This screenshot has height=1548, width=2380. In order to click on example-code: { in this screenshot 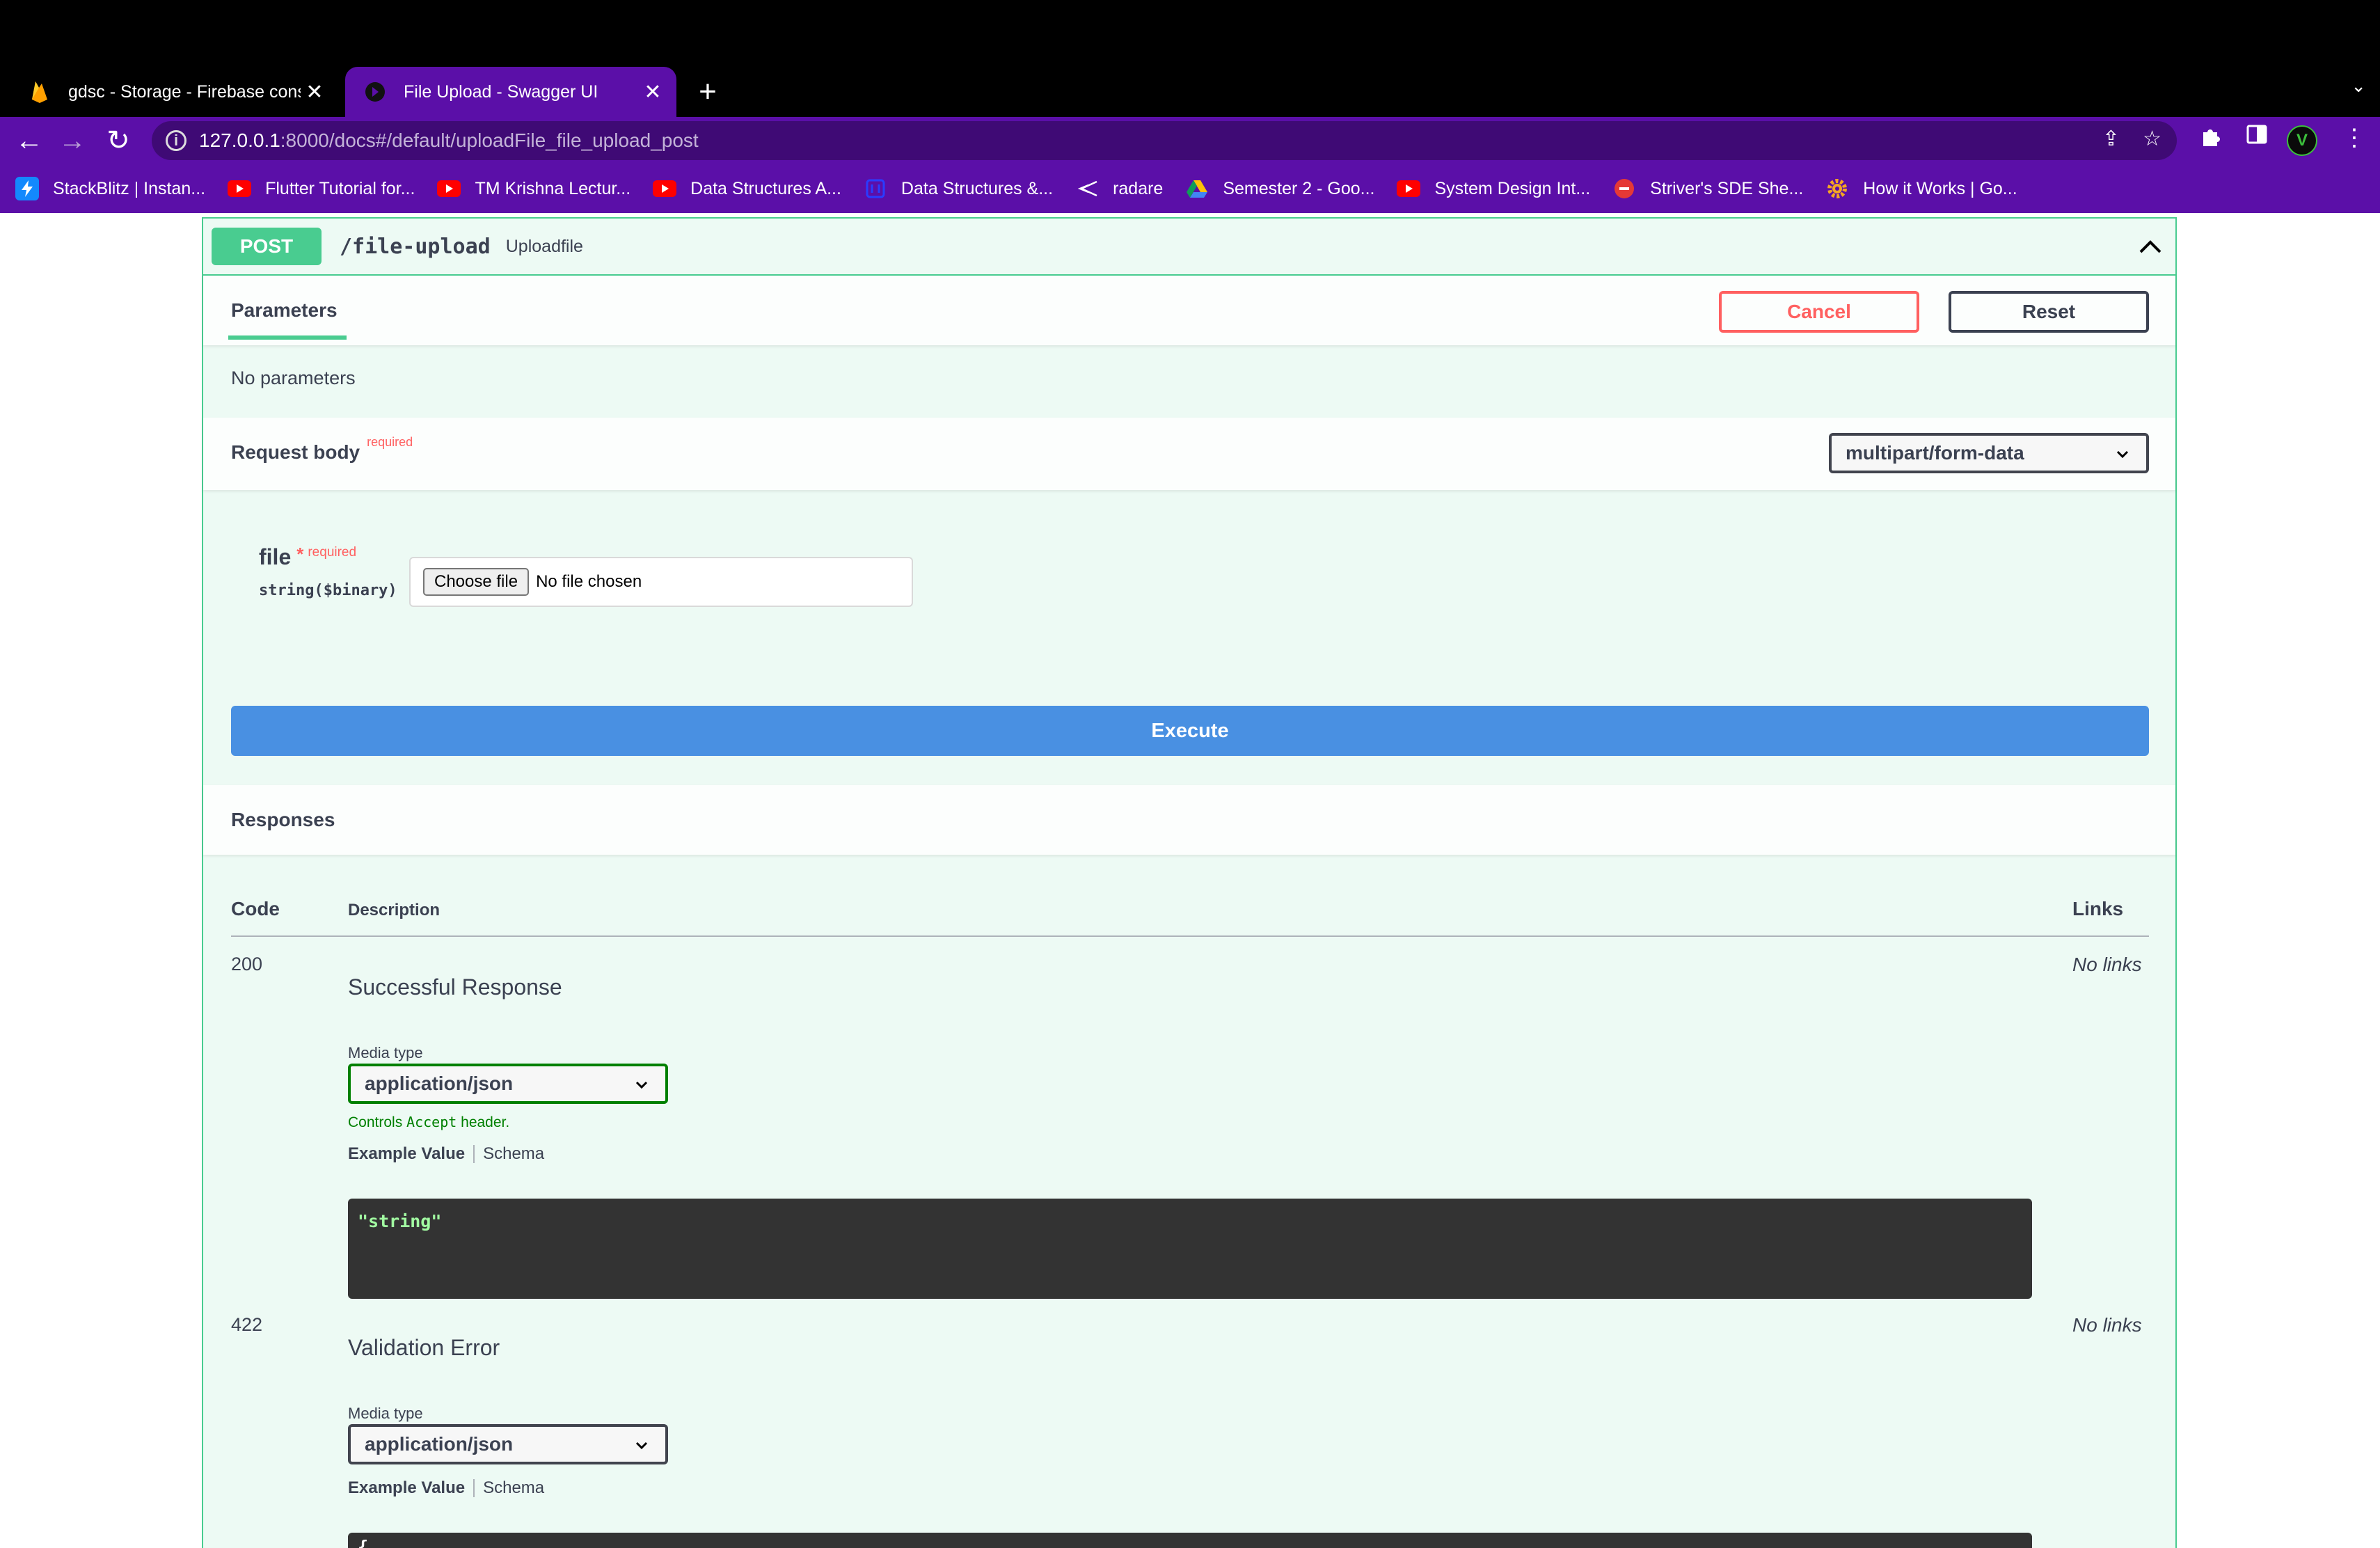, I will do `click(363, 1542)`.